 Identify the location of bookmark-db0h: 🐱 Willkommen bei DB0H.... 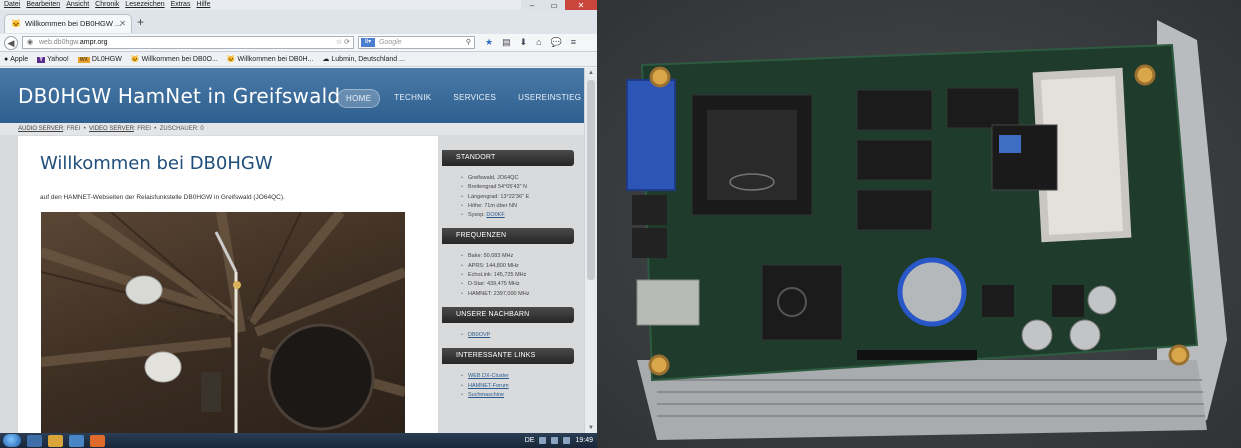
(270, 59).